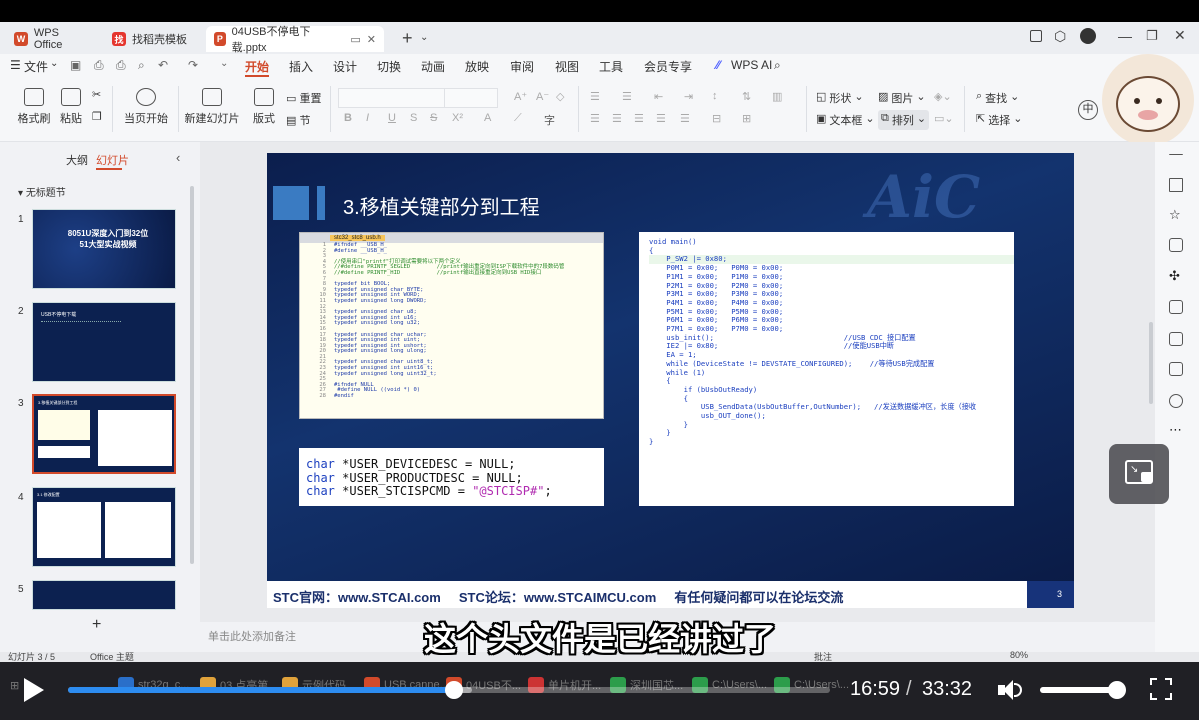  I want to click on more-icon: ⌄, so click(224, 63).